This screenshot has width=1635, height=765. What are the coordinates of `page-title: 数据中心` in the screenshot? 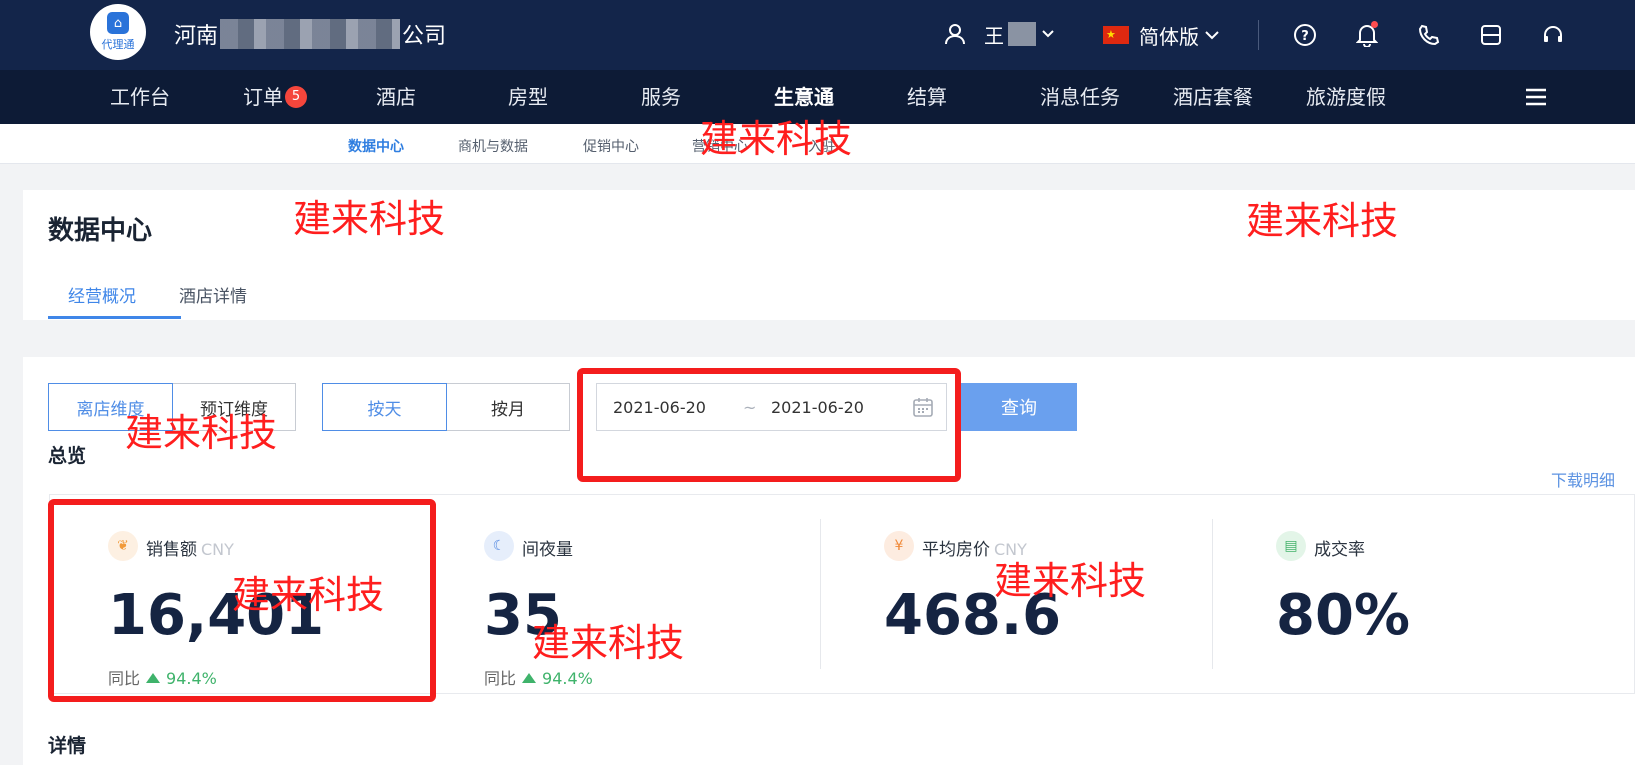 It's located at (100, 231).